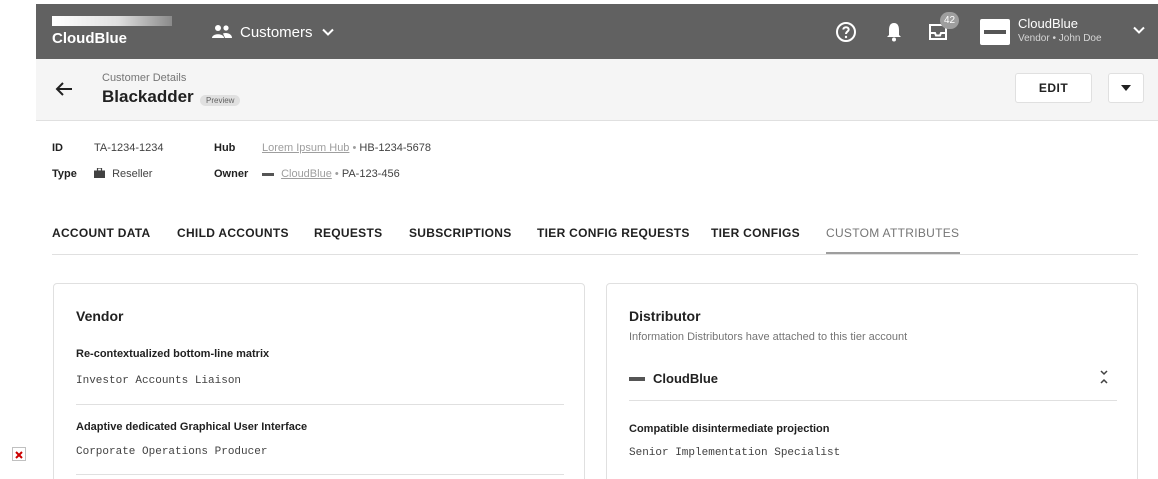  I want to click on distributor-name: CloudBlue, so click(685, 378).